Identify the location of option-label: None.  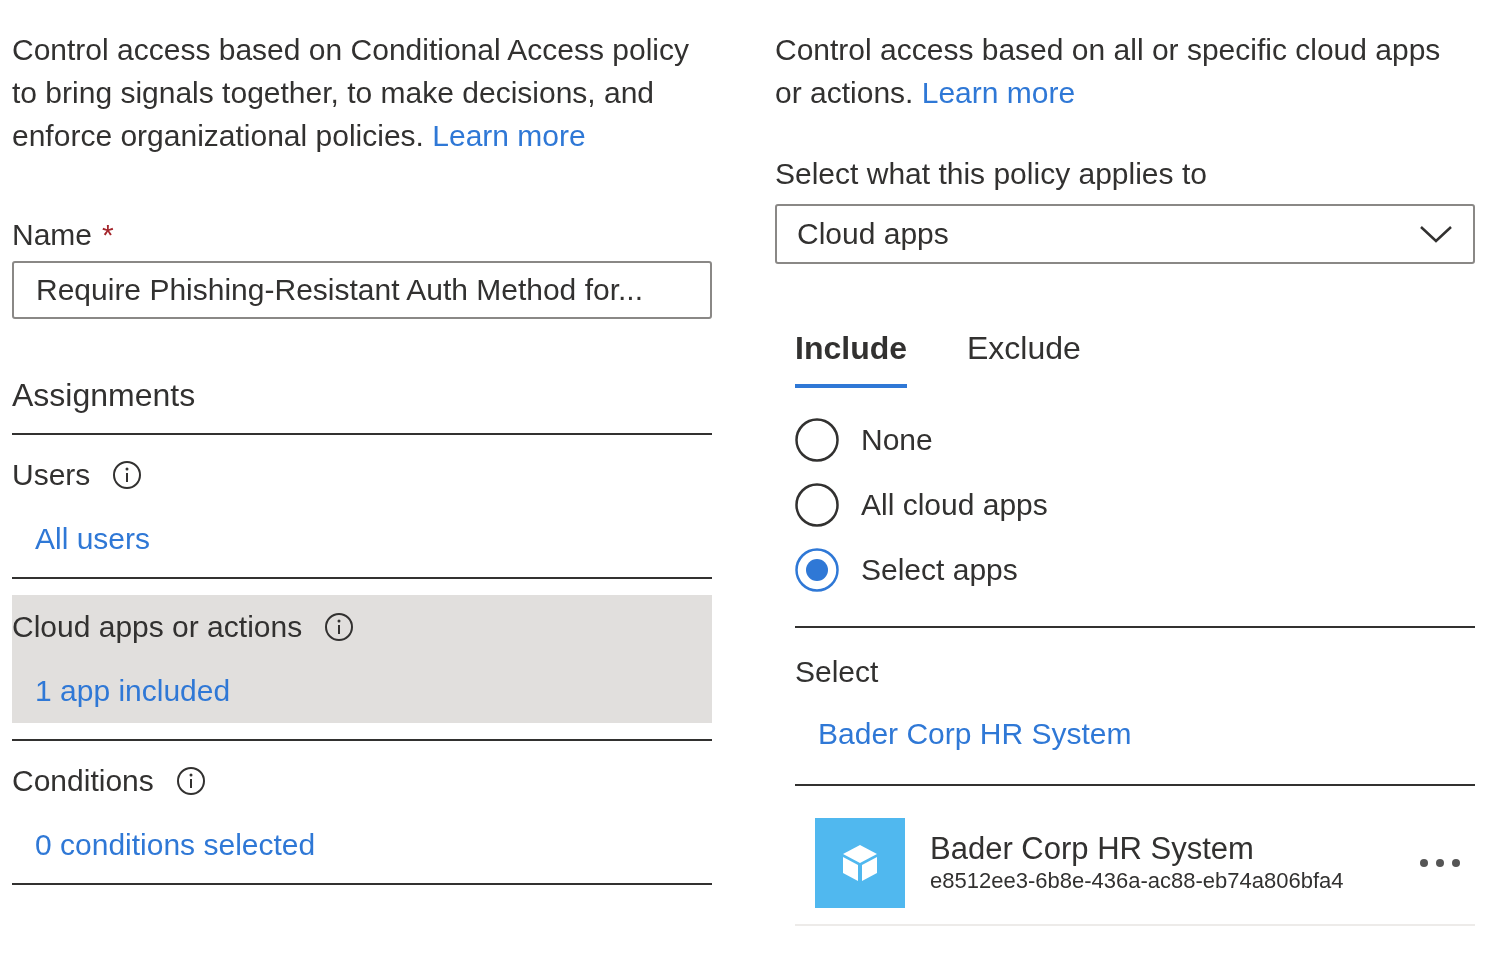
(897, 440).